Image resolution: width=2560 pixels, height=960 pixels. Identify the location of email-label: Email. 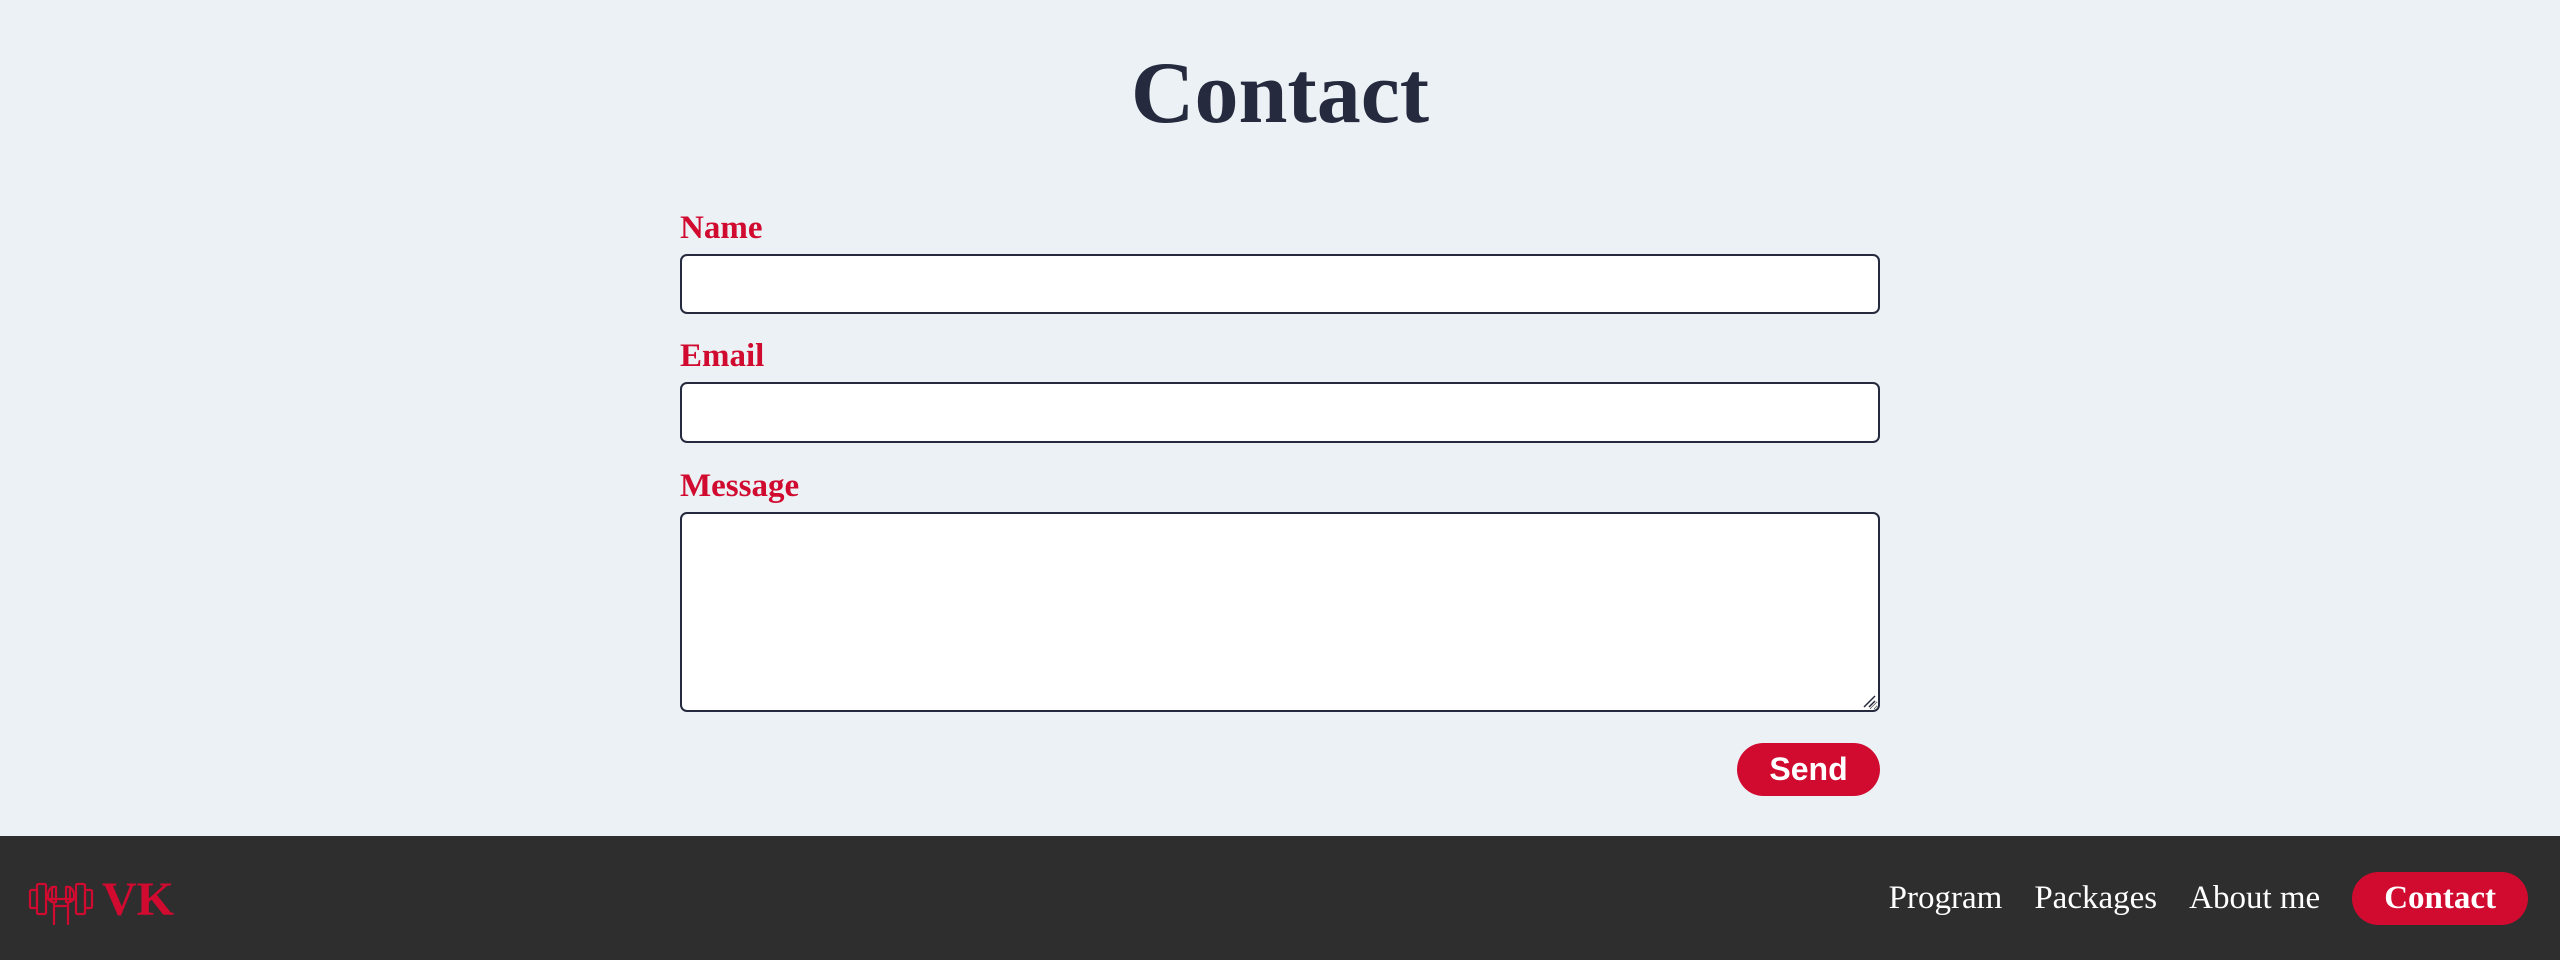
(722, 356).